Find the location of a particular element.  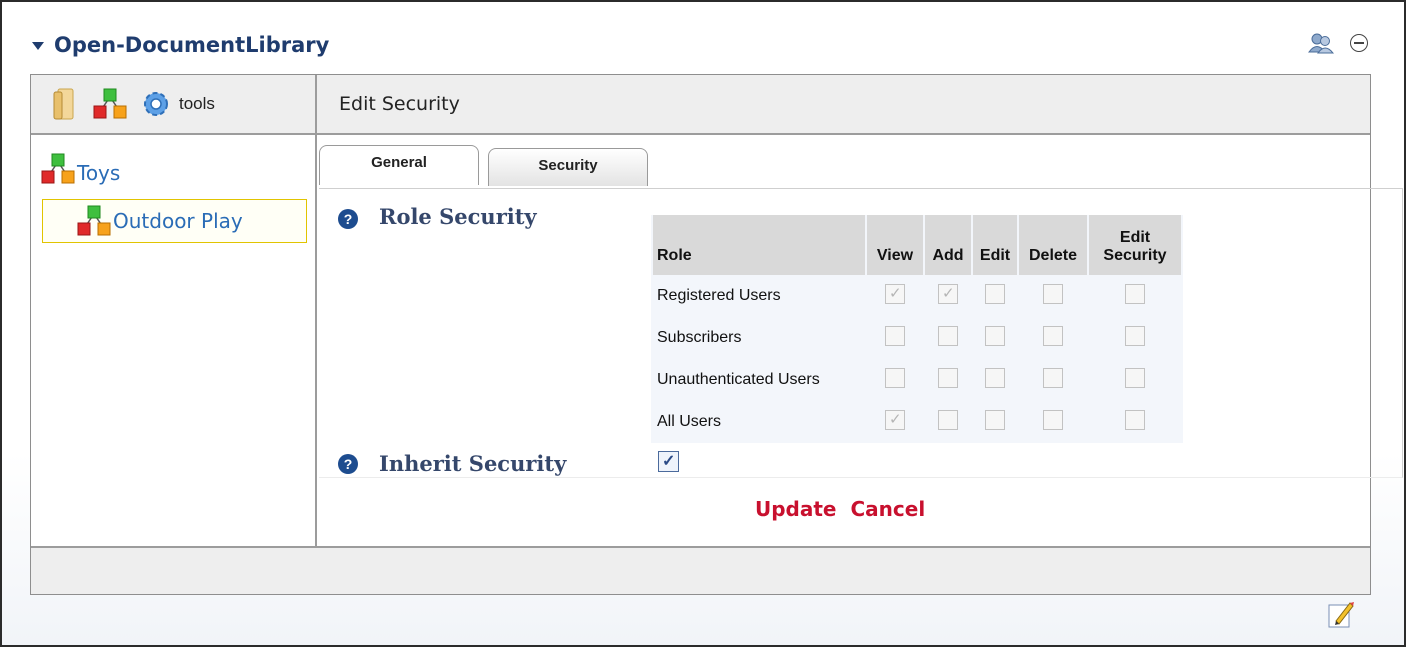

module-header: Open-DocumentLibrary is located at coordinates (180, 45).